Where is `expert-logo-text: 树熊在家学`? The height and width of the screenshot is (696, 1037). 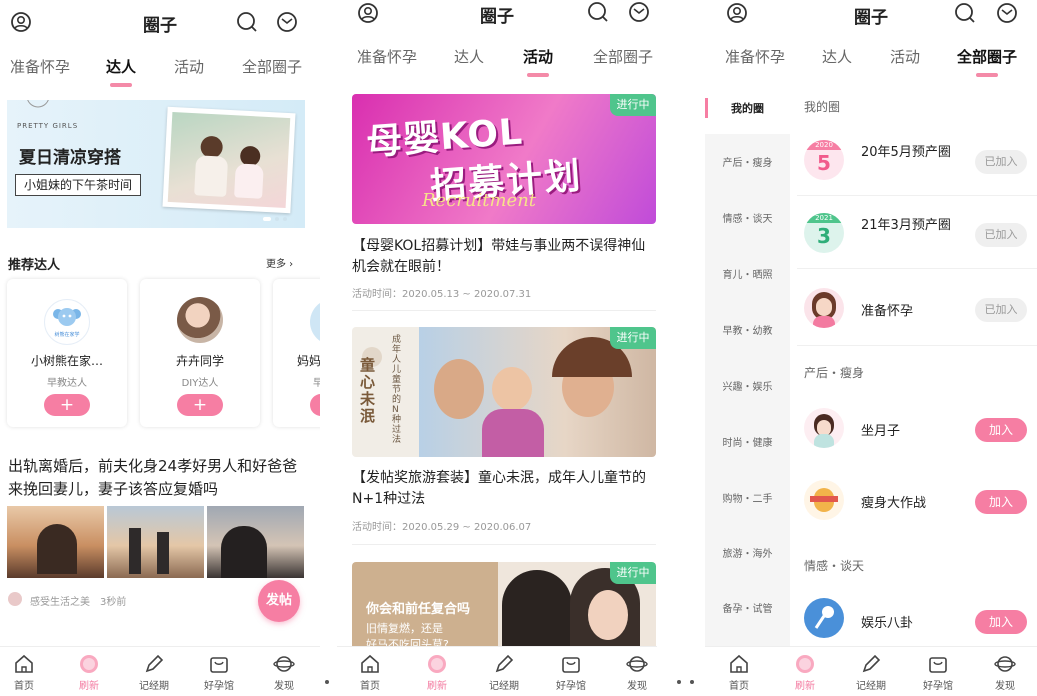
expert-logo-text: 树熊在家学 is located at coordinates (67, 335).